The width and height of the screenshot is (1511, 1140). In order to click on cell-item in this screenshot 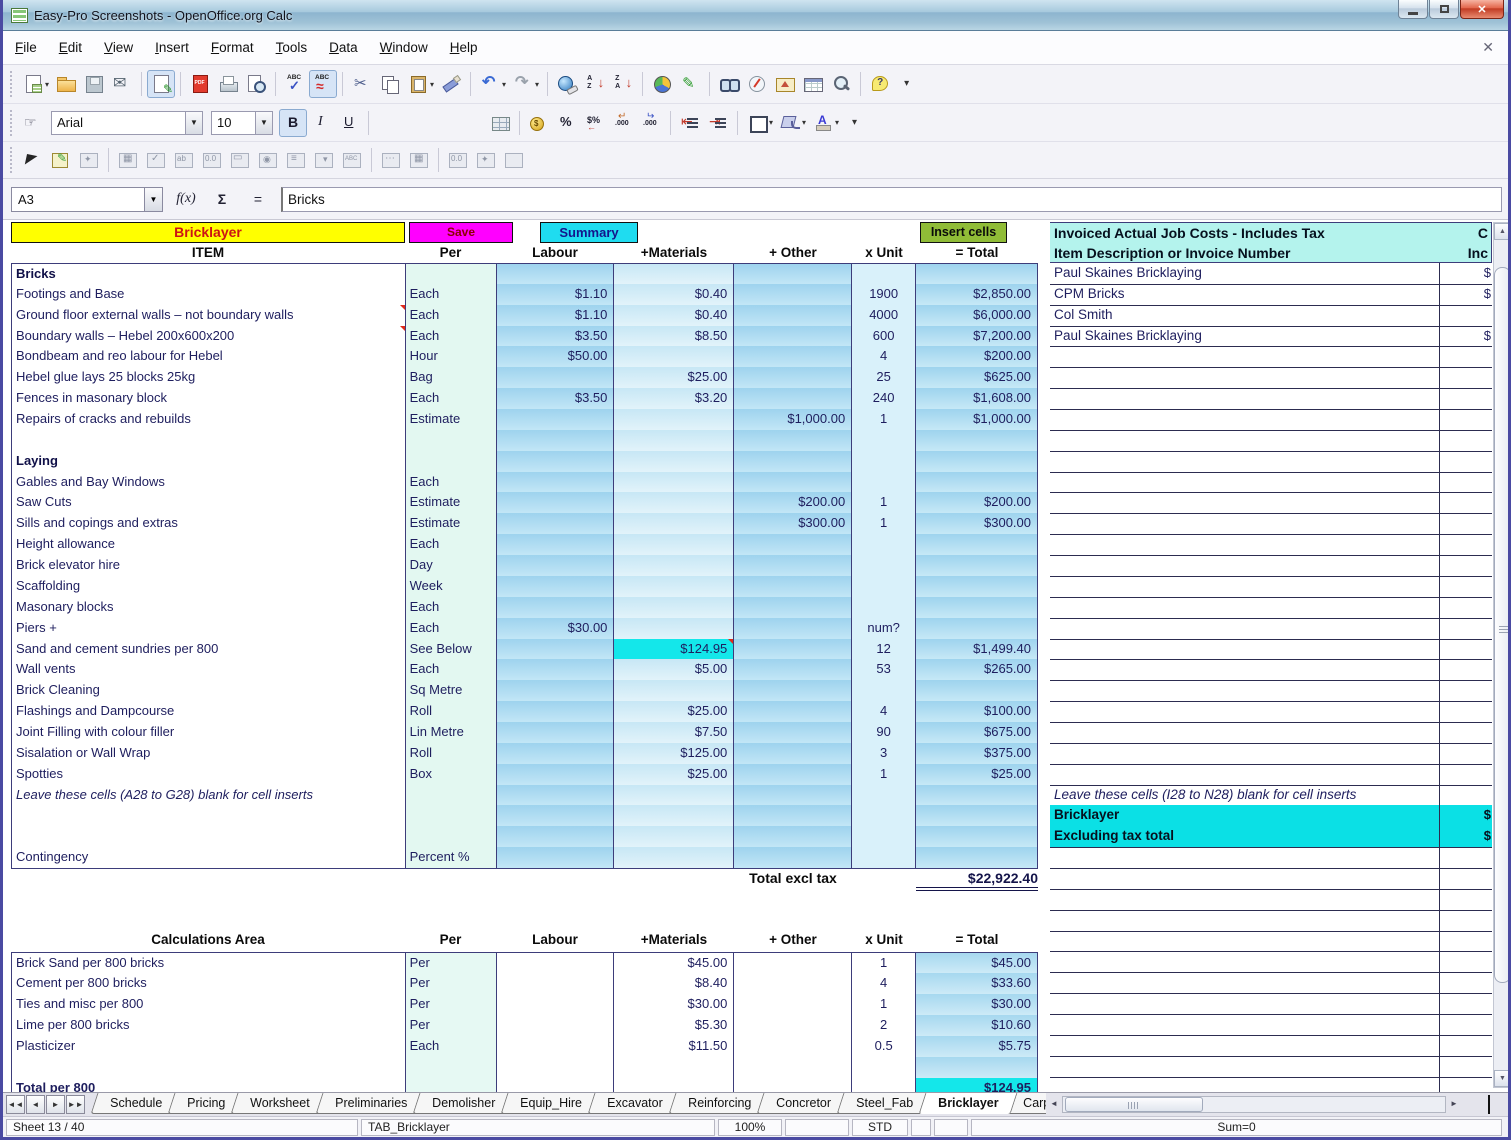, I will do `click(209, 440)`.